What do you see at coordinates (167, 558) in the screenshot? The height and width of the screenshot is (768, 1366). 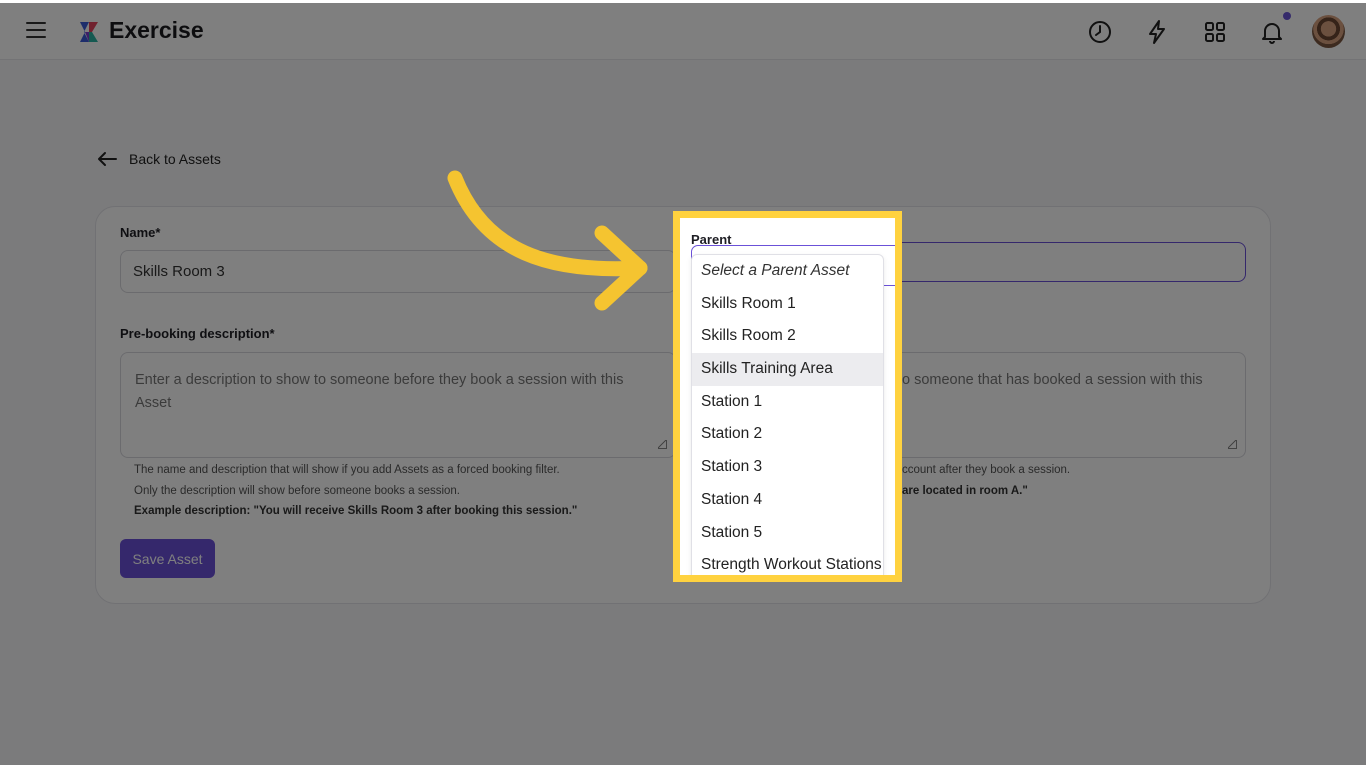 I see `save-asset-button: Save Asset` at bounding box center [167, 558].